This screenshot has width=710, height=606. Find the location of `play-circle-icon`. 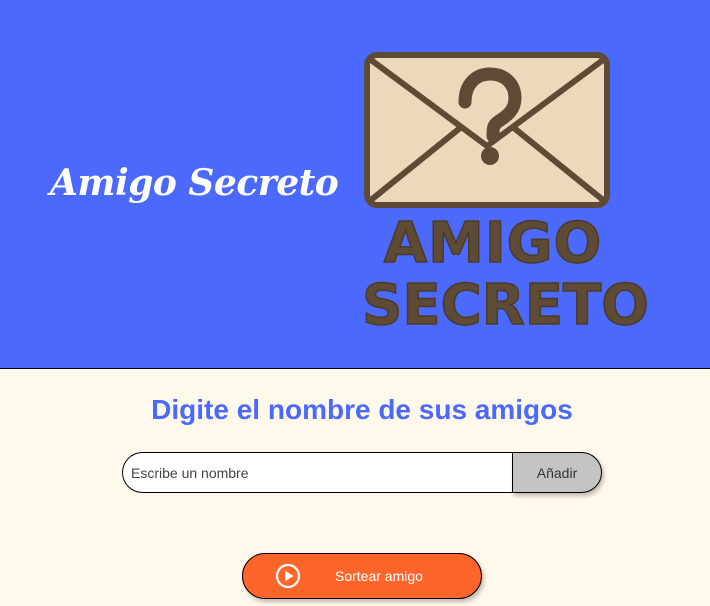

play-circle-icon is located at coordinates (288, 576).